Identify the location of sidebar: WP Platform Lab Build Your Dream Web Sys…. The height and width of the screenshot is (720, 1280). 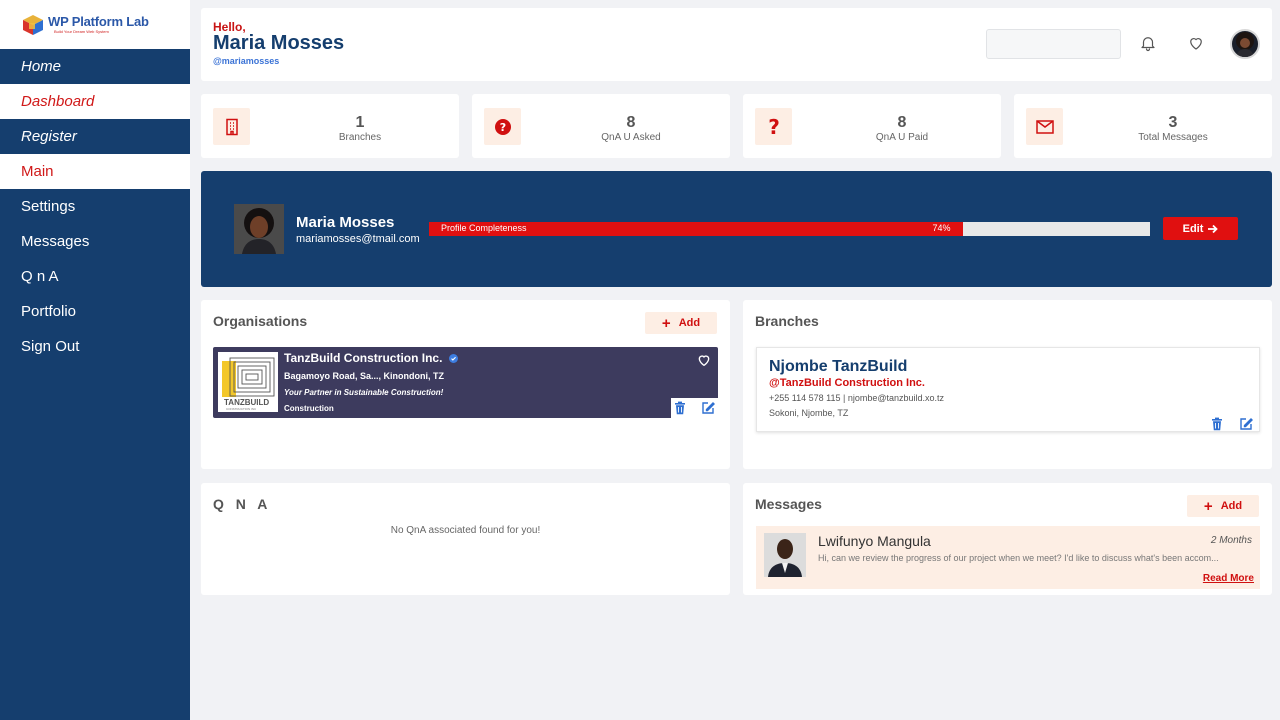
(95, 360).